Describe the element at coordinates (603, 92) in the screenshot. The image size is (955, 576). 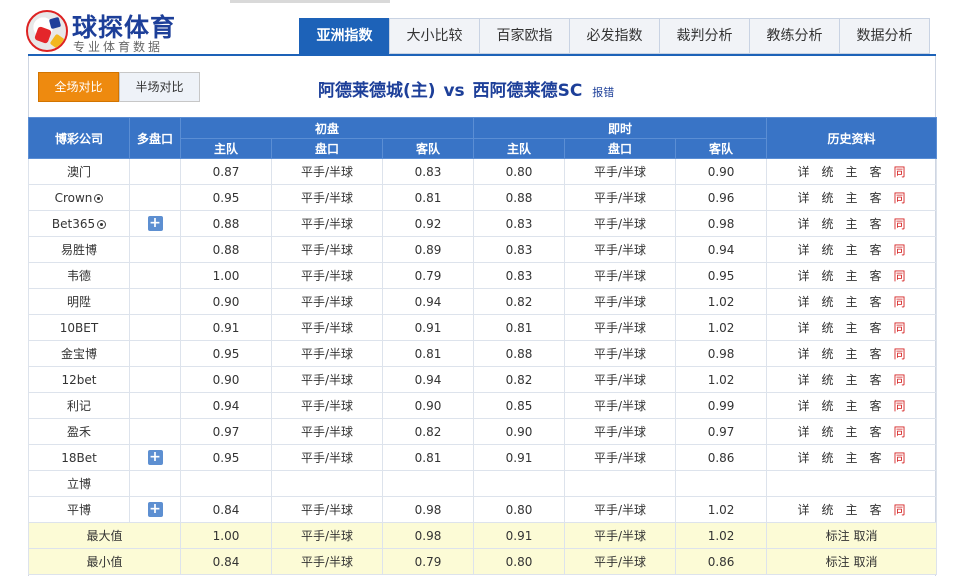
I see `report-error-link: 报错` at that location.